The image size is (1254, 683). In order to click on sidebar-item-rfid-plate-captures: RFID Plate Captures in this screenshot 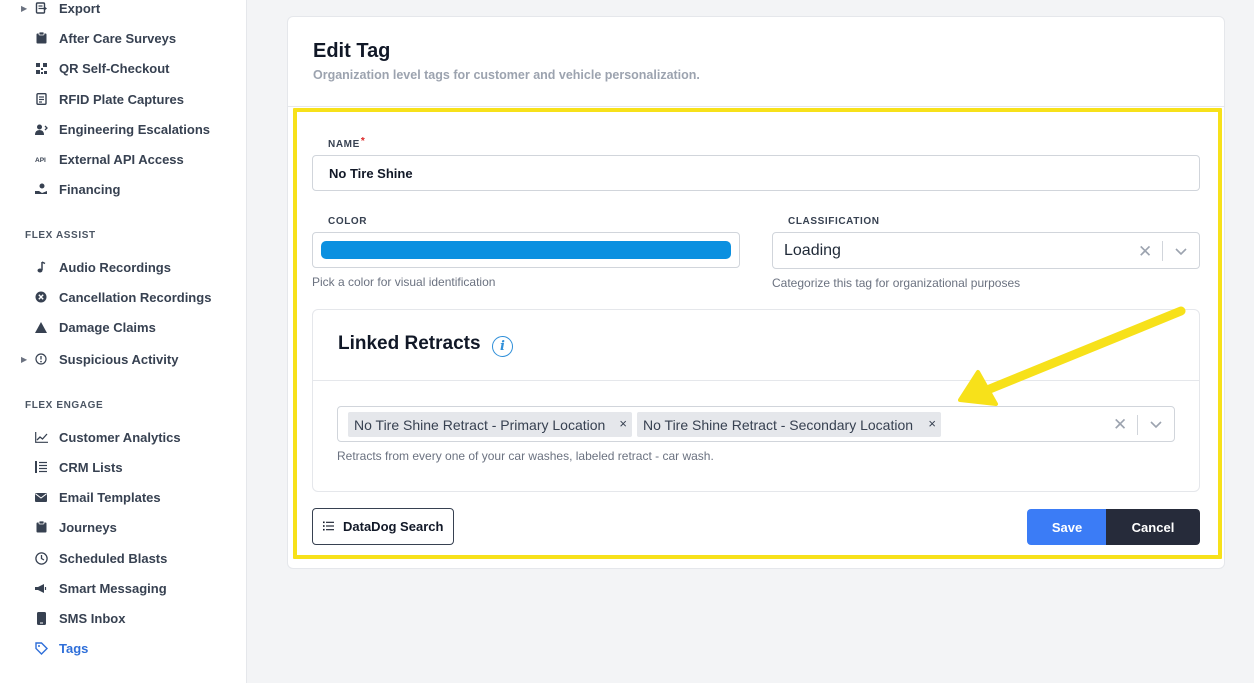, I will do `click(123, 99)`.